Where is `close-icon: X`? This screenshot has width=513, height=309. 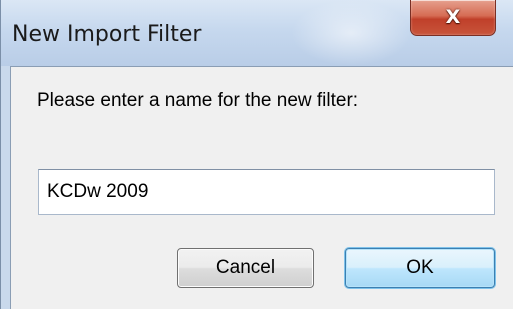 close-icon: X is located at coordinates (453, 17).